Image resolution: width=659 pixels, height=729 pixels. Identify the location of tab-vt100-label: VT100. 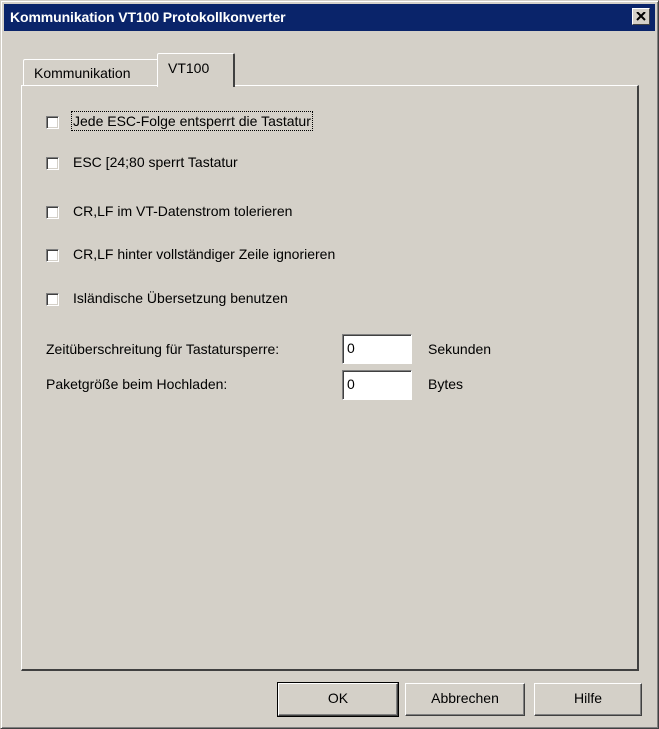
(189, 68).